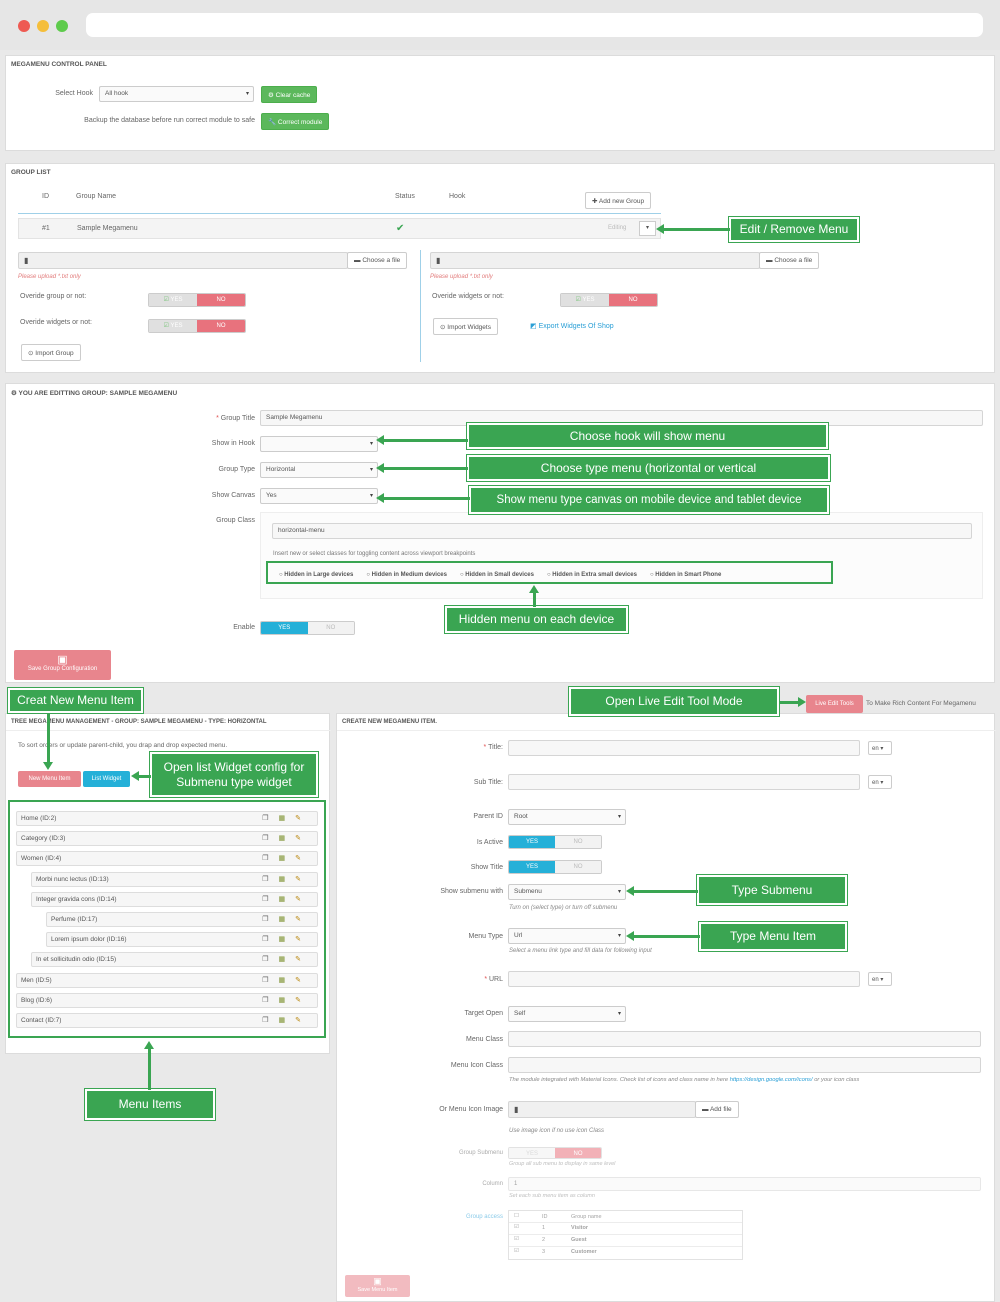 This screenshot has height=1302, width=1000. What do you see at coordinates (295, 121) in the screenshot?
I see `correct-module-button: 🔧 Correct module` at bounding box center [295, 121].